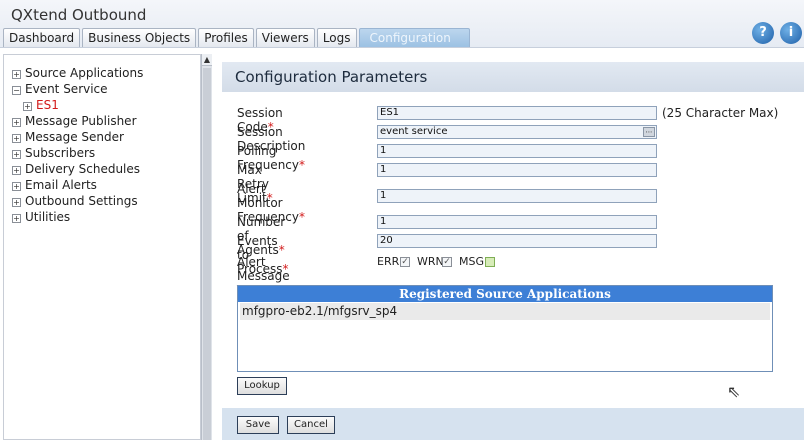  What do you see at coordinates (258, 425) in the screenshot?
I see `save-button: Save` at bounding box center [258, 425].